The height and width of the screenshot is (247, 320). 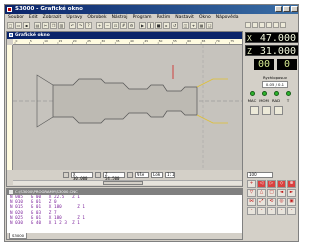 What do you see at coordinates (74, 17) in the screenshot?
I see `menu-upravy: Úpravy` at bounding box center [74, 17].